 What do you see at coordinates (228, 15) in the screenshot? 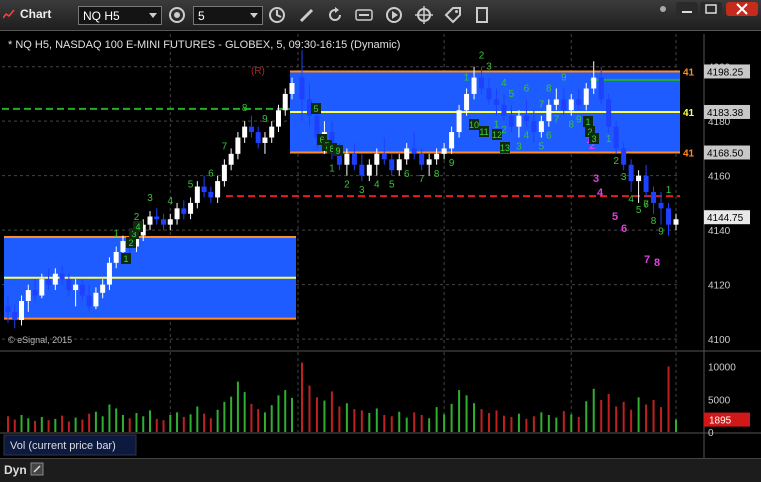
I see `interval-input: 5` at bounding box center [228, 15].